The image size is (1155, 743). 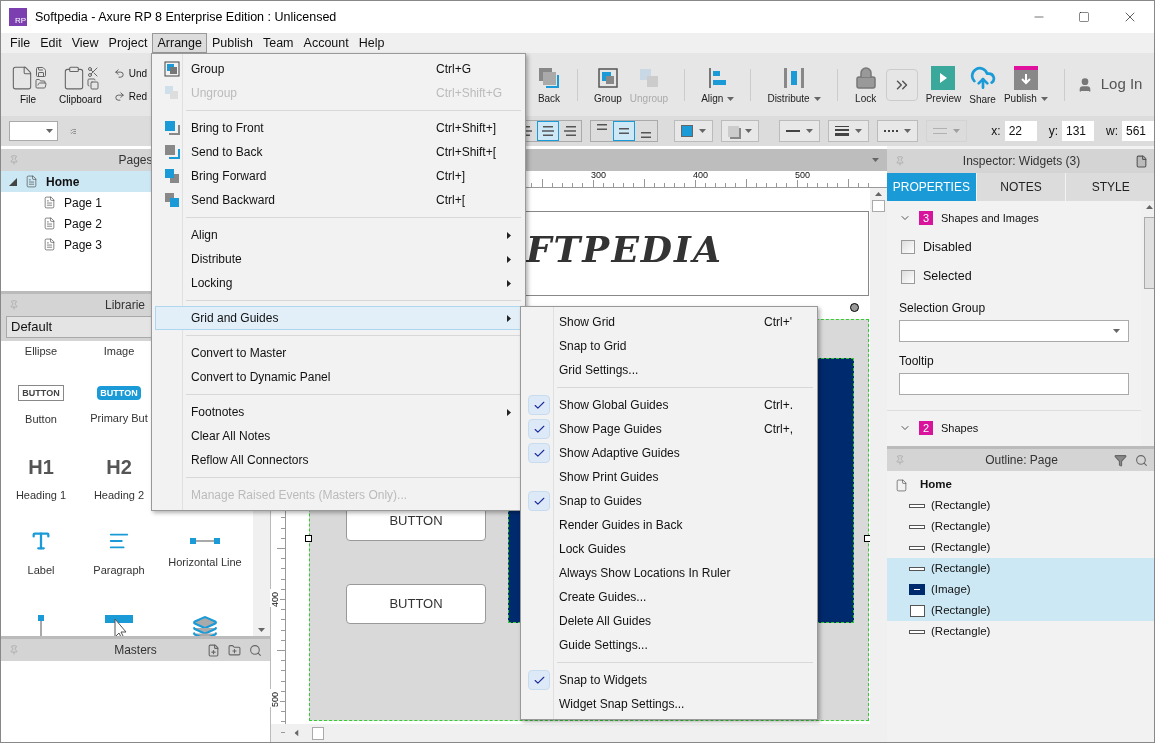 I want to click on menu-item: Locking, so click(x=338, y=283).